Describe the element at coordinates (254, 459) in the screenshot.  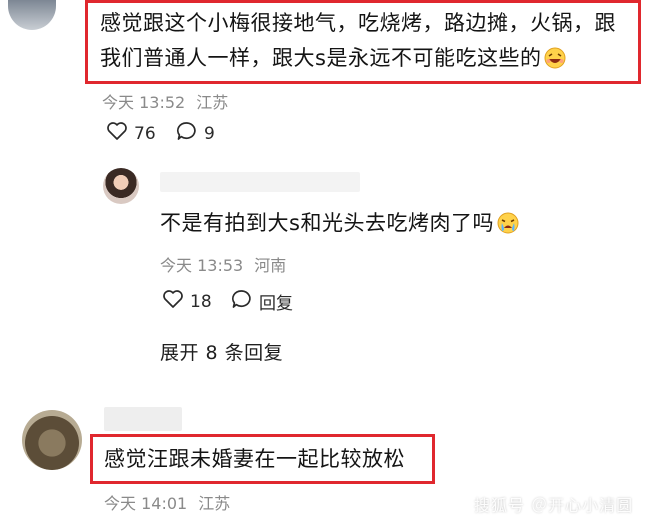
I see `comment-text: 感觉汪跟未婚妻在一起比较放松` at that location.